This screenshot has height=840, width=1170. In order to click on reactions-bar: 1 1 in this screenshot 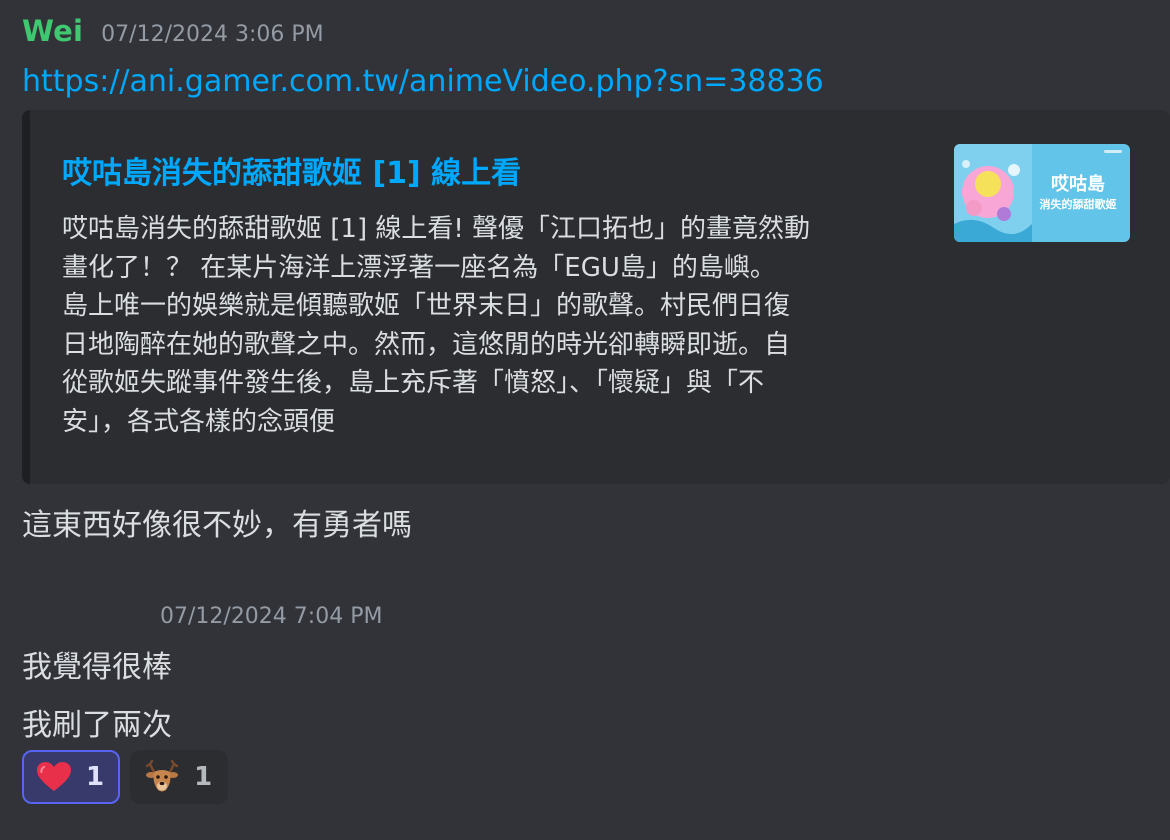, I will do `click(125, 777)`.